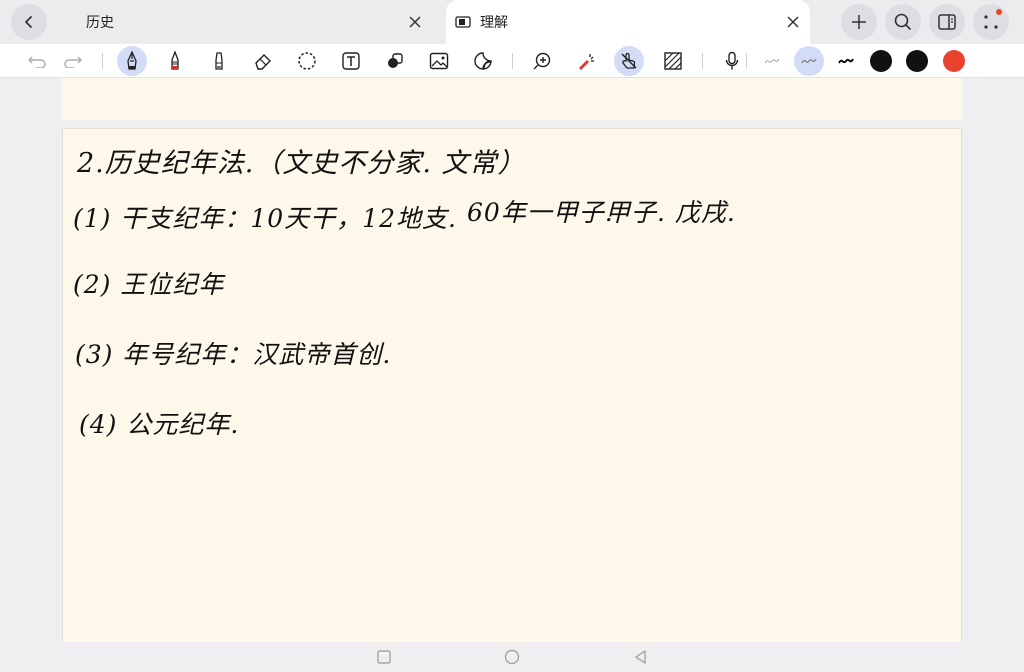 This screenshot has width=1024, height=672. Describe the element at coordinates (100, 23) in the screenshot. I see `tab-label: 历史` at that location.